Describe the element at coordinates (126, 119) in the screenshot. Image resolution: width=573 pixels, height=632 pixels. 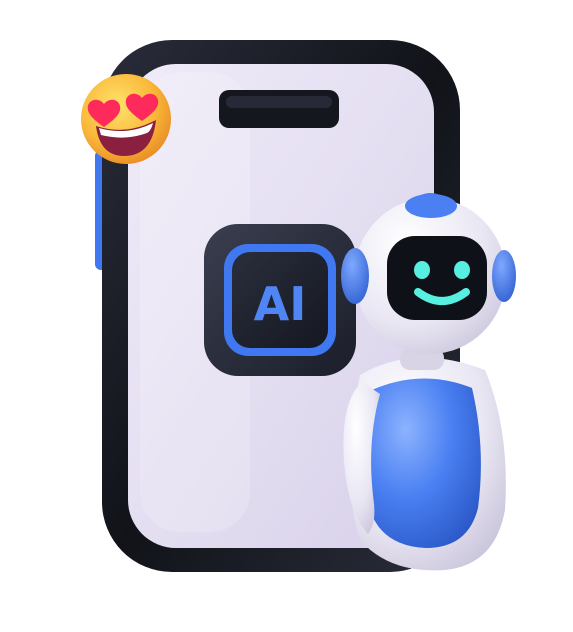
I see `heart-eyes-emoji-icon` at that location.